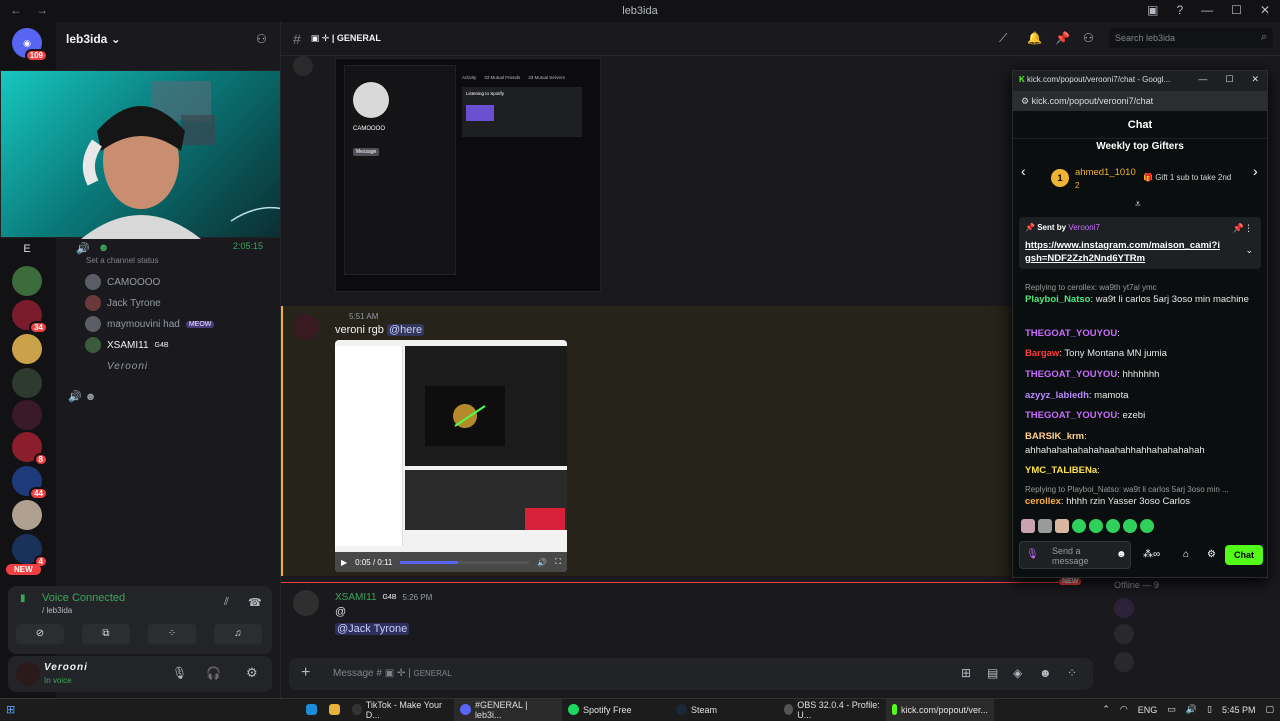  What do you see at coordinates (82, 396) in the screenshot?
I see `voice-channel-2: 🔊 ☻` at bounding box center [82, 396].